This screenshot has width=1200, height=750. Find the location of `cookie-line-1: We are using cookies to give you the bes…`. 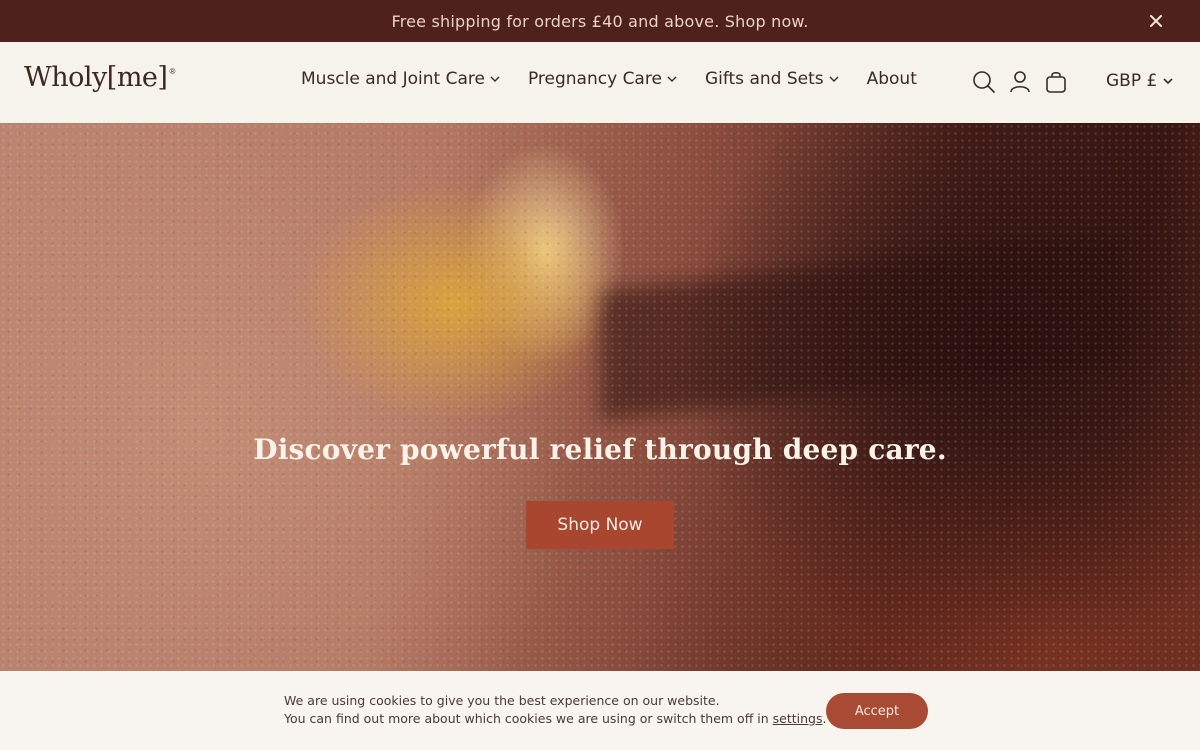

cookie-line-1: We are using cookies to give you the bes… is located at coordinates (502, 700).